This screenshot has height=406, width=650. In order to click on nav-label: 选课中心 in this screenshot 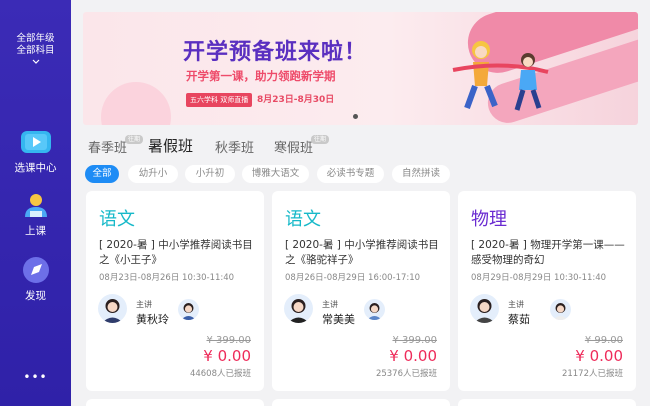, I will do `click(35, 168)`.